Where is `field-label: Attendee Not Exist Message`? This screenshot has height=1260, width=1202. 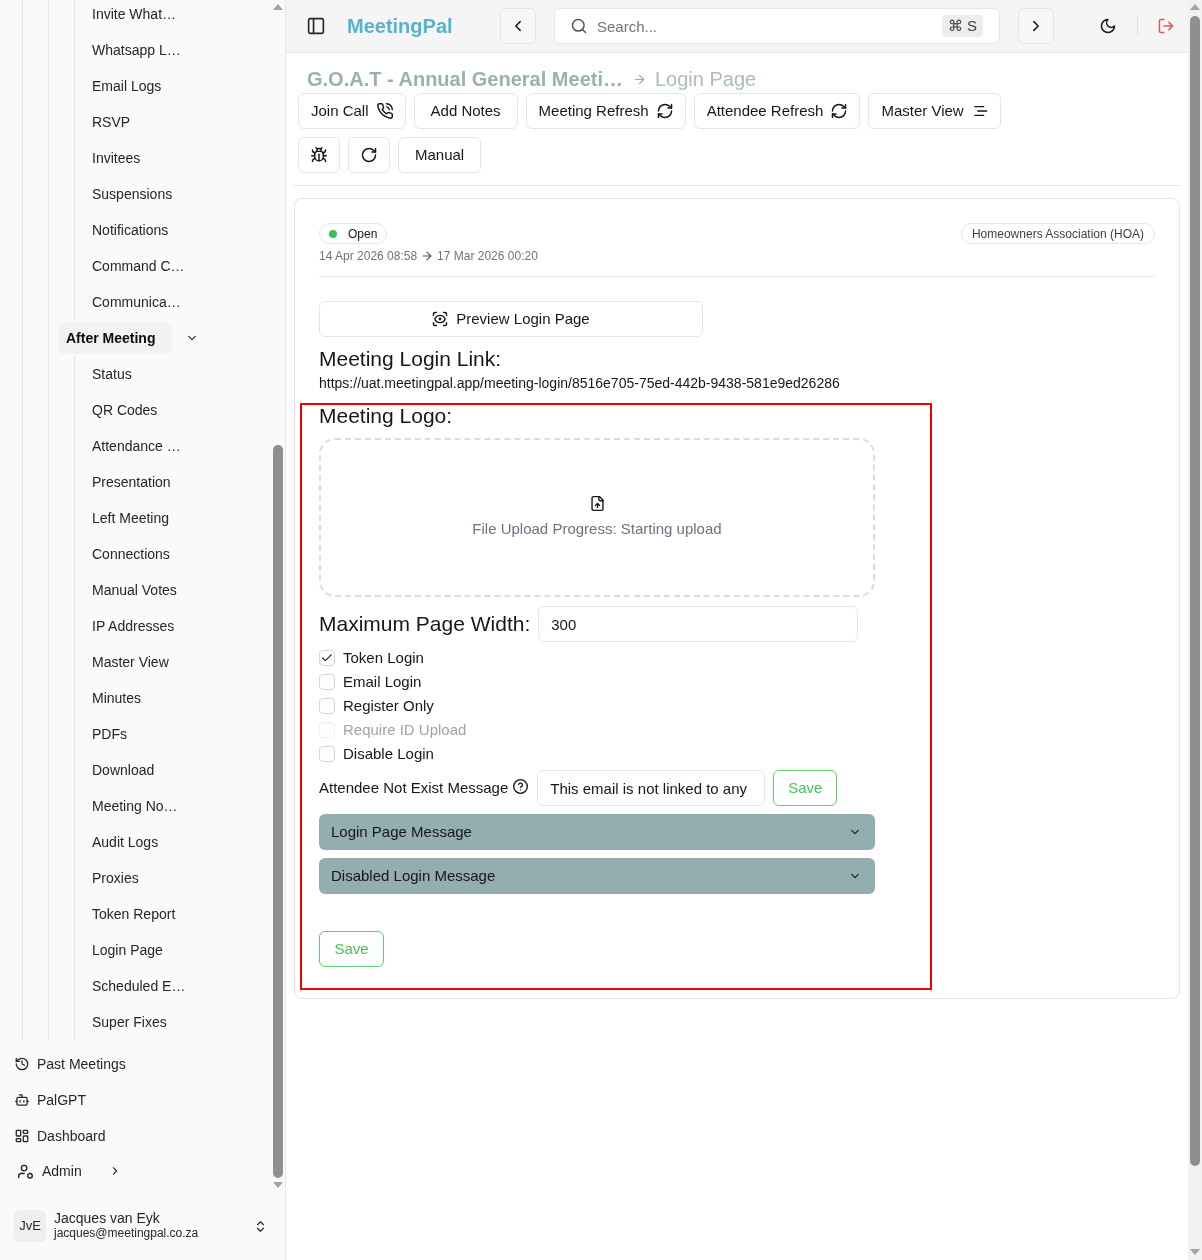
field-label: Attendee Not Exist Message is located at coordinates (414, 787).